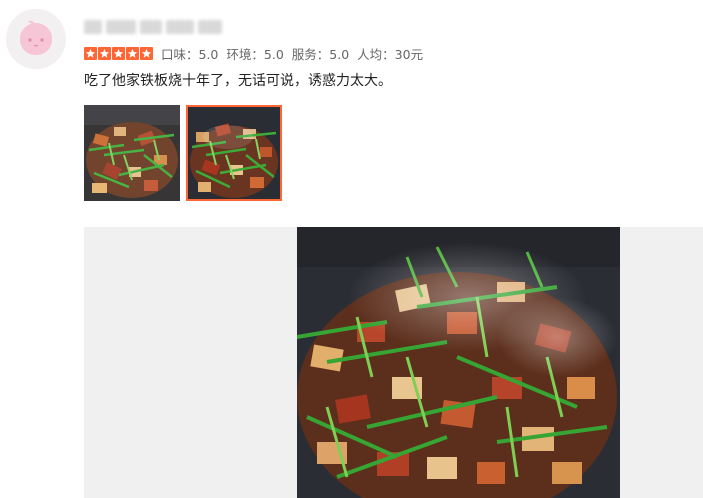 The width and height of the screenshot is (703, 498). I want to click on review-text: 吃了他家铁板烧十年了，无话可说，诱惑力太大。, so click(238, 81).